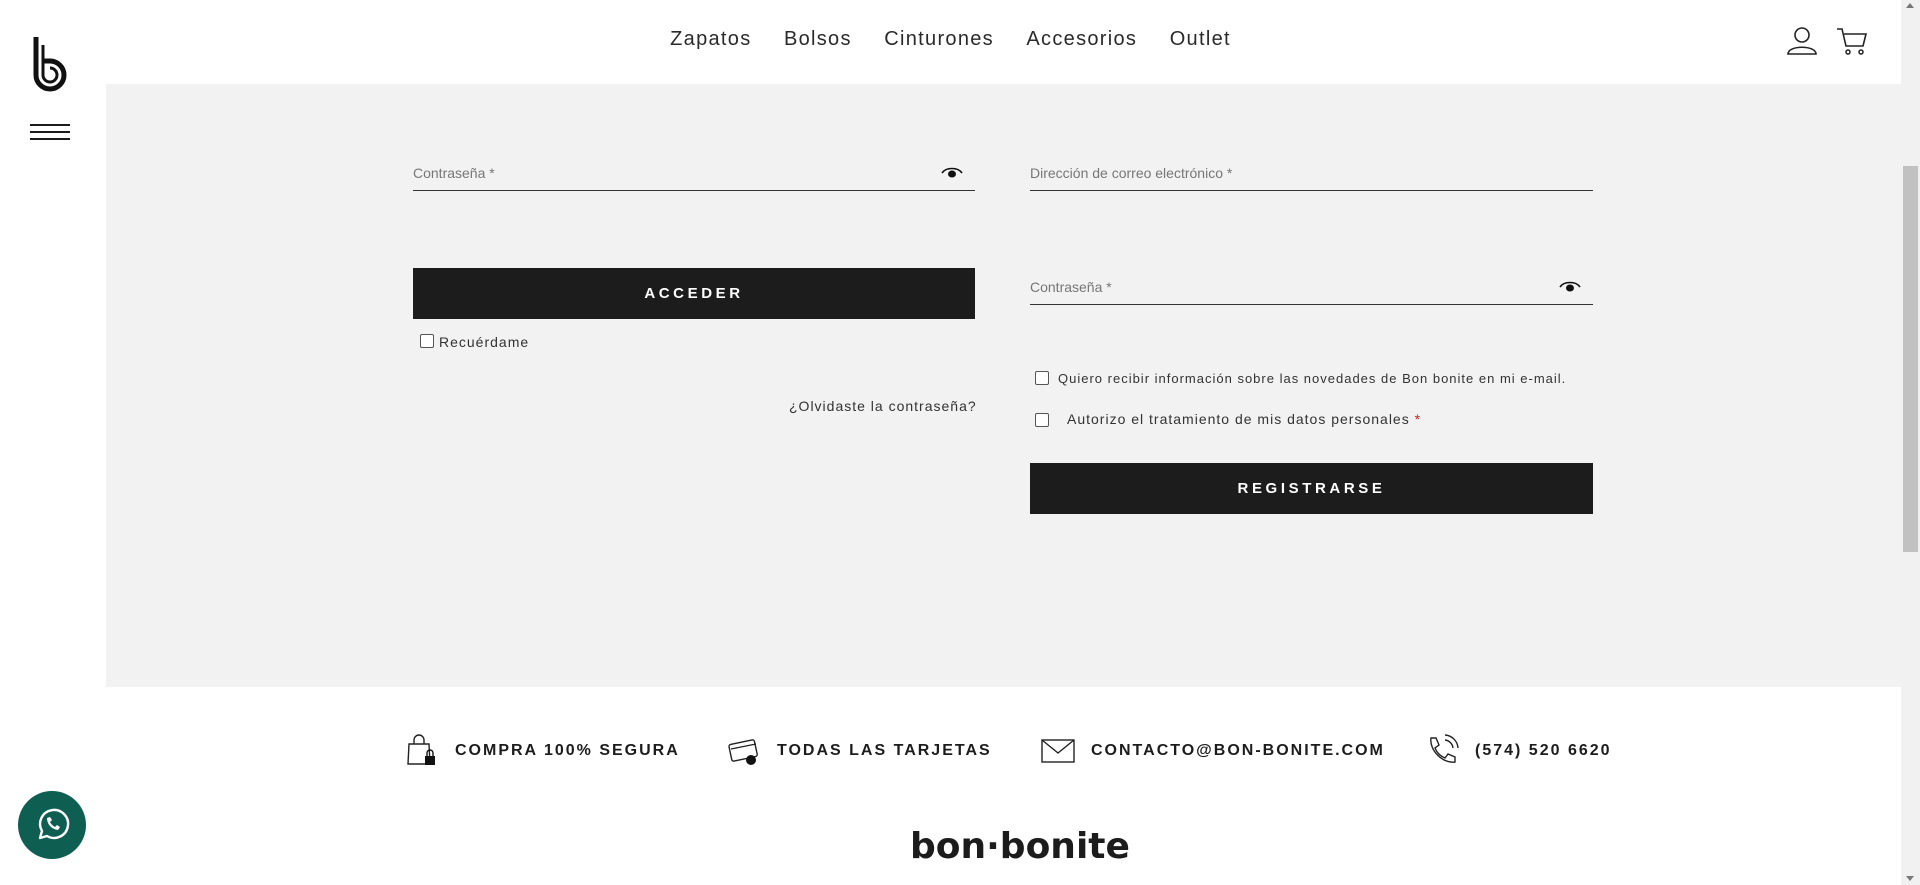  What do you see at coordinates (694, 293) in the screenshot?
I see `login-button: ACCEDER` at bounding box center [694, 293].